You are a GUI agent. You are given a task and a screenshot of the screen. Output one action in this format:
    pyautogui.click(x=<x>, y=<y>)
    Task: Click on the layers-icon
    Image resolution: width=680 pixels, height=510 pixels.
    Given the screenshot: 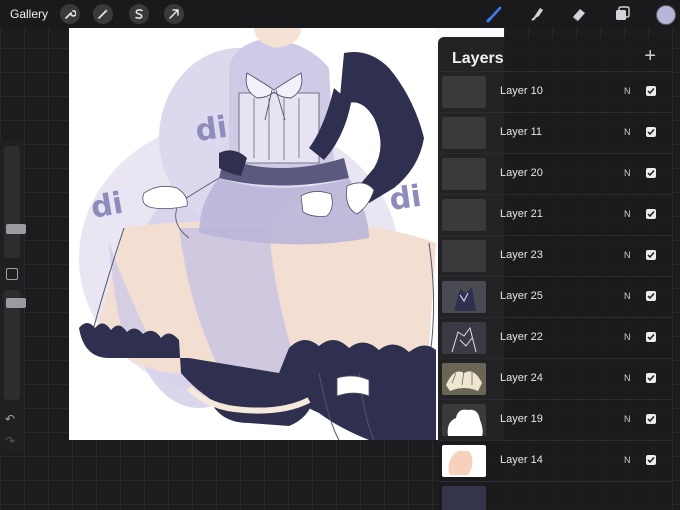 What is the action you would take?
    pyautogui.click(x=622, y=14)
    